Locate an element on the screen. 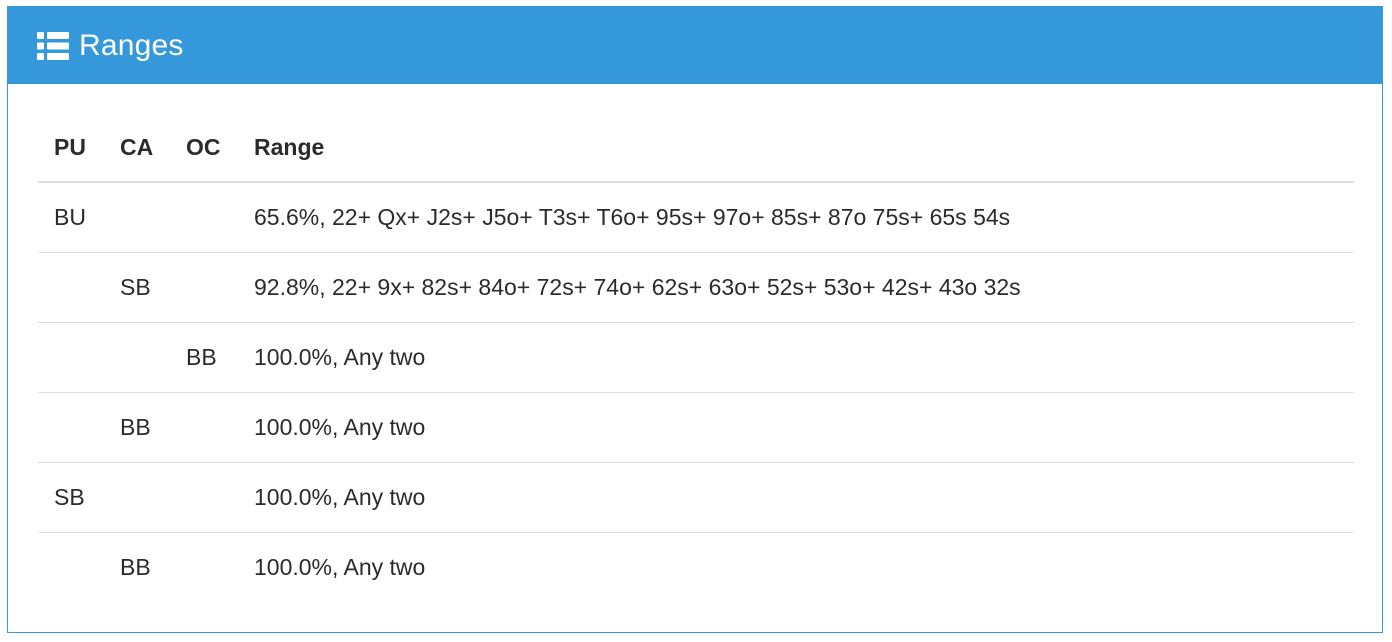  table-row: SB 100.0%, Any two is located at coordinates (696, 497).